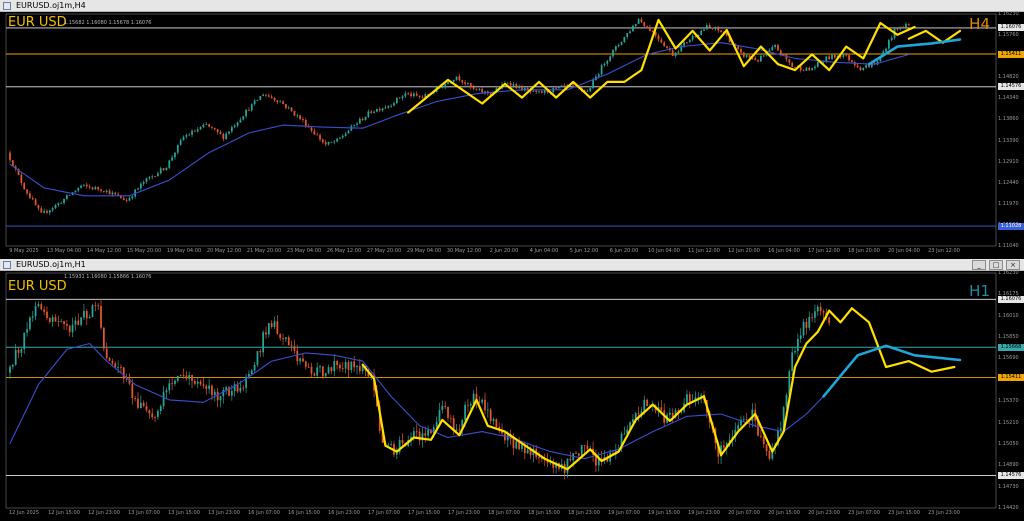  What do you see at coordinates (1013, 265) in the screenshot?
I see `close-button: ×` at bounding box center [1013, 265].